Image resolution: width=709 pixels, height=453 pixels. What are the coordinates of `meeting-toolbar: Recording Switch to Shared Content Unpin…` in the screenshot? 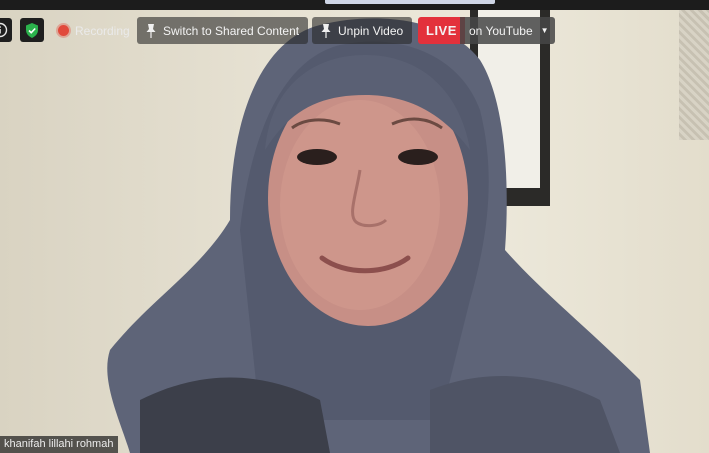 It's located at (354, 31).